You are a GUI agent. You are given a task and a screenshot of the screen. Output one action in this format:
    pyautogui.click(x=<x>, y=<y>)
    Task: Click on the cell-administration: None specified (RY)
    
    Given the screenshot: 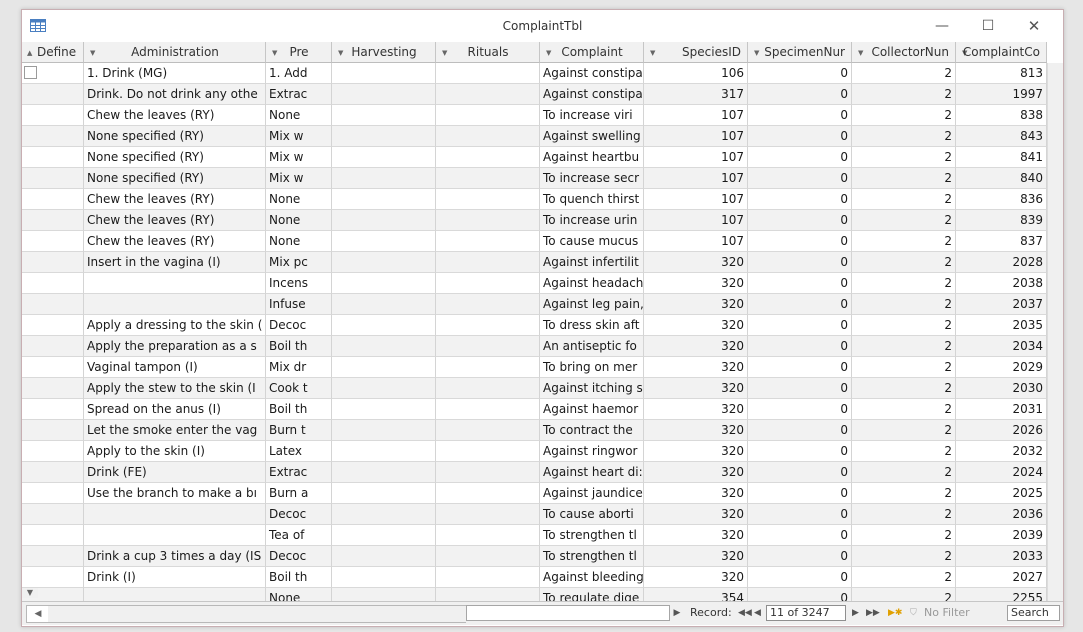 What is the action you would take?
    pyautogui.click(x=175, y=136)
    